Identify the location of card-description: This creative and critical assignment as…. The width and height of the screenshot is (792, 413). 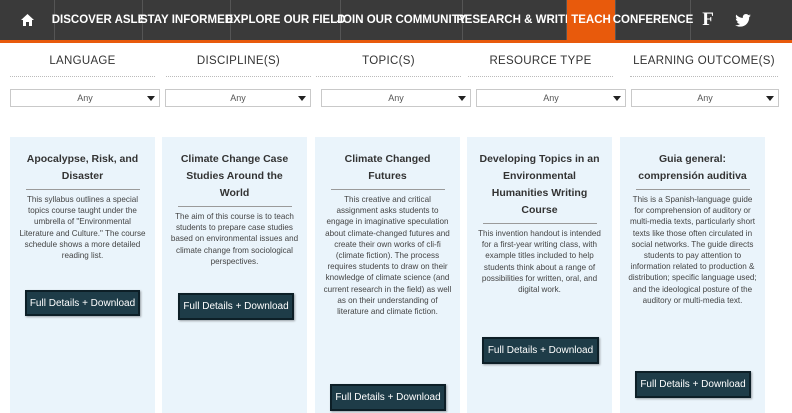
(387, 256).